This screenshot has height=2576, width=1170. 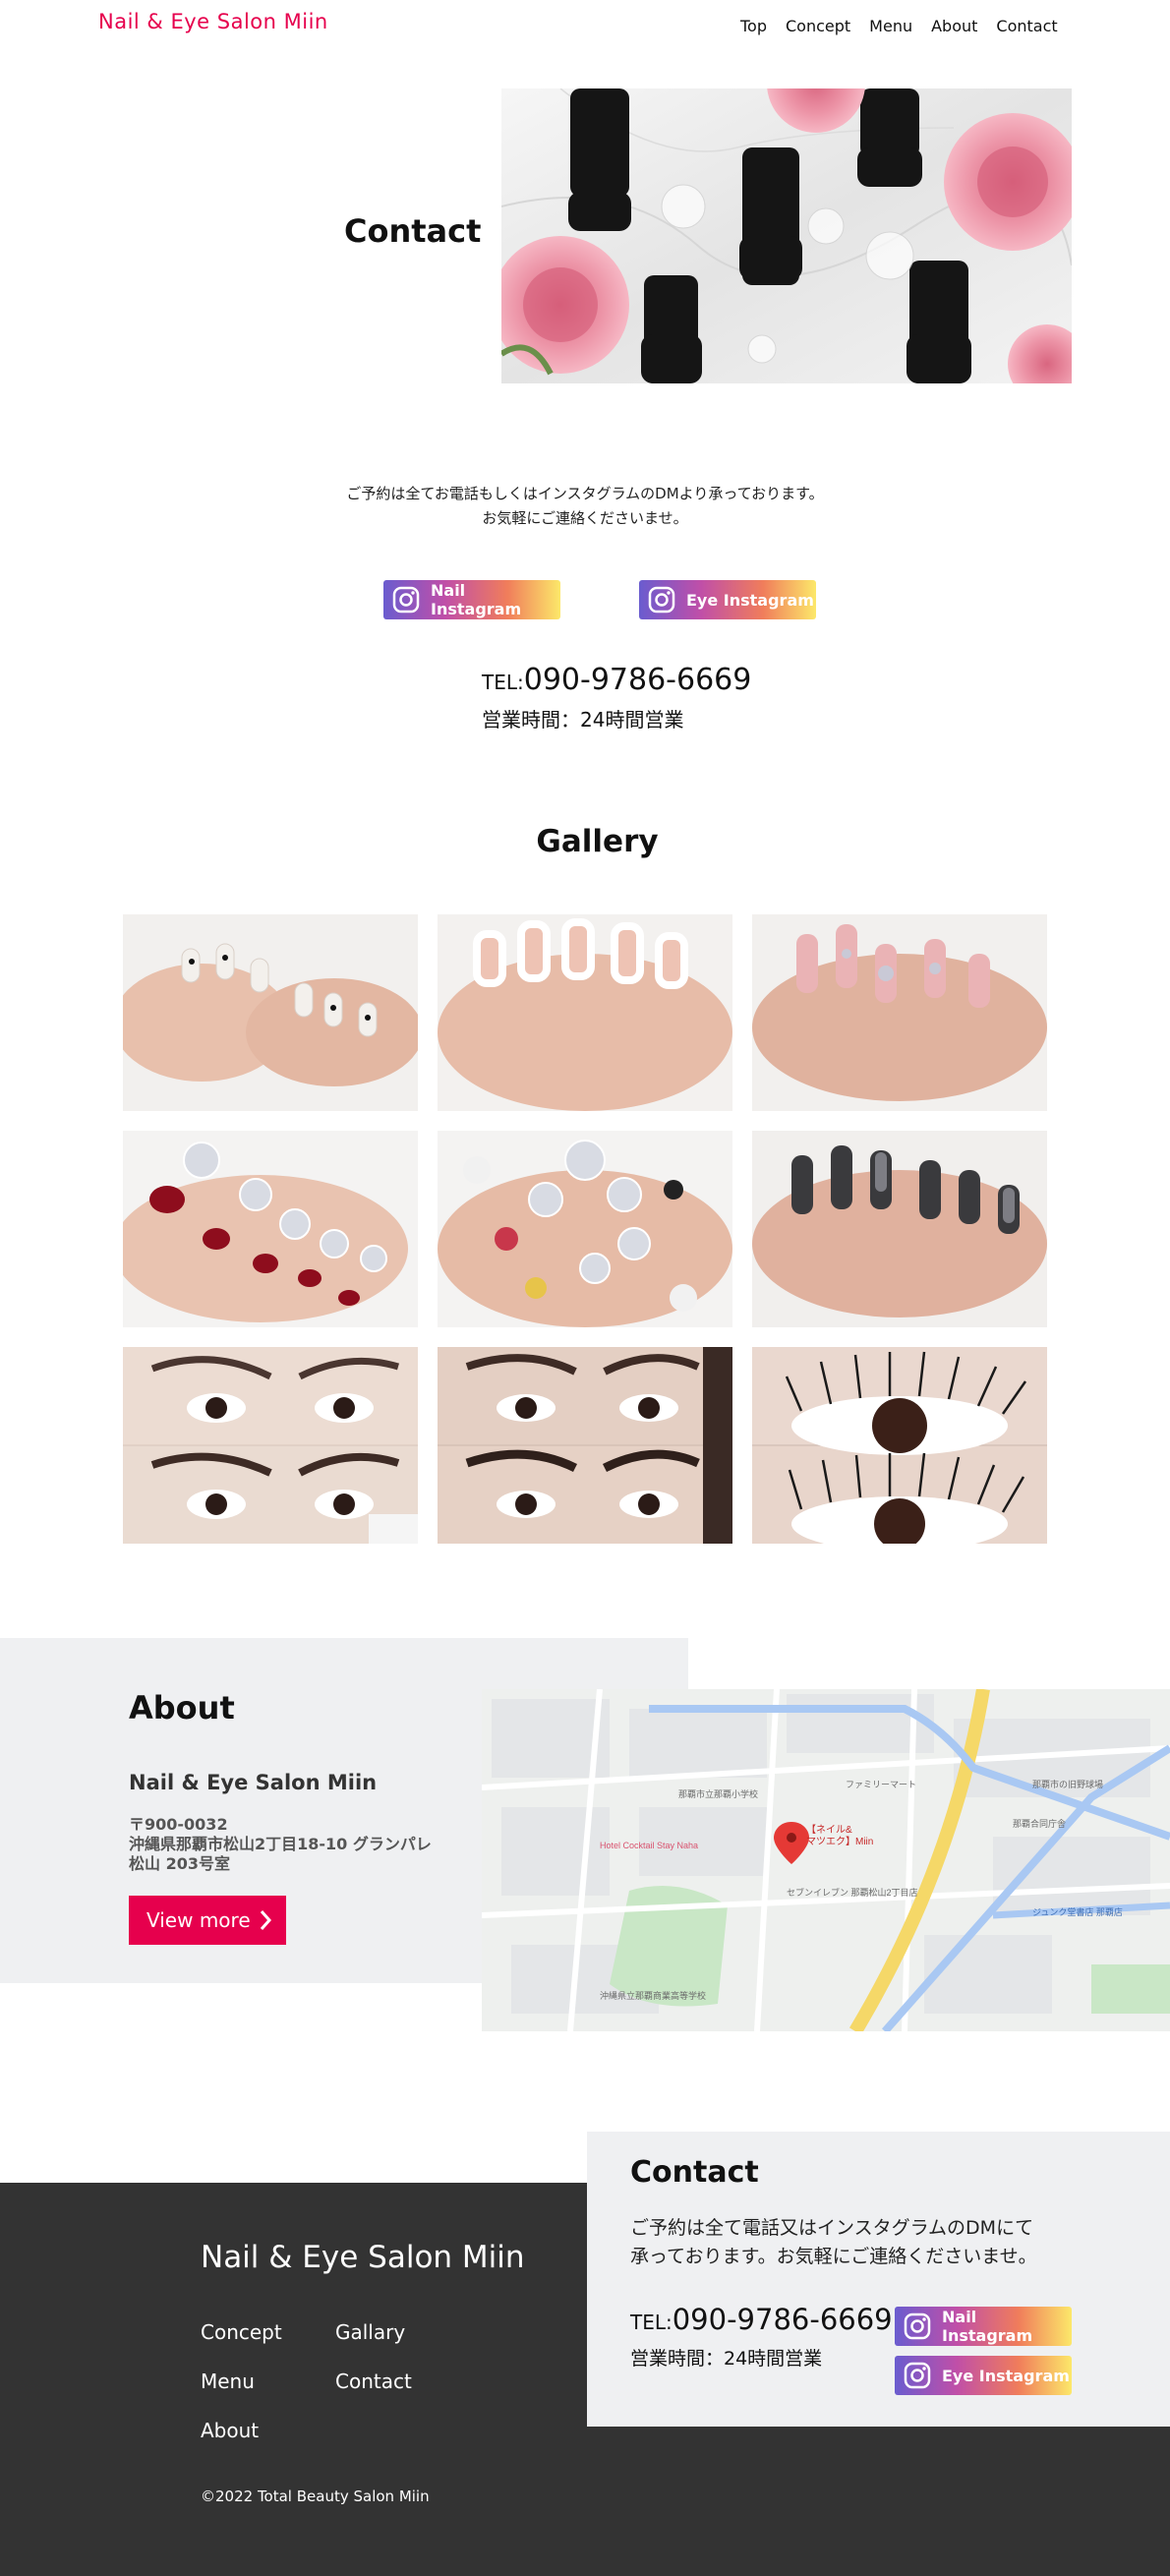 I want to click on footer-nail-instagram-button: Nail Instagram, so click(x=983, y=2326).